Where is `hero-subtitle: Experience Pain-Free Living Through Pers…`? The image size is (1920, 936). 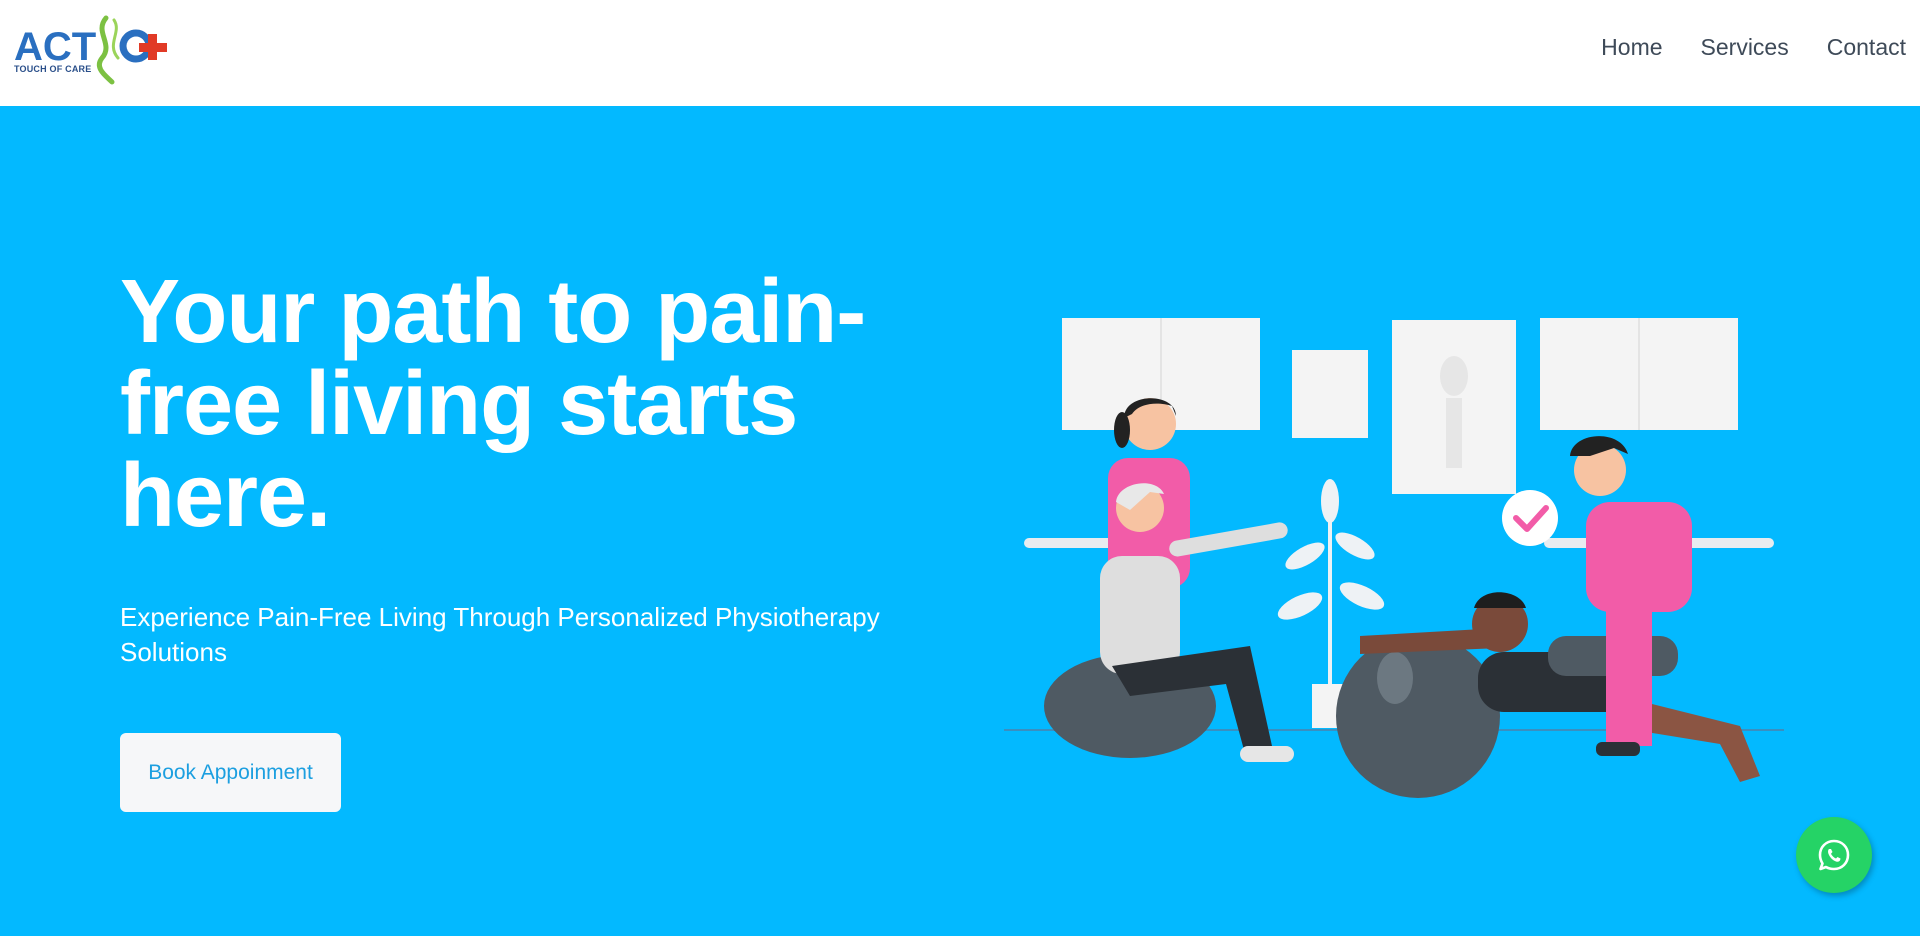 hero-subtitle: Experience Pain-Free Living Through Pers… is located at coordinates (500, 634).